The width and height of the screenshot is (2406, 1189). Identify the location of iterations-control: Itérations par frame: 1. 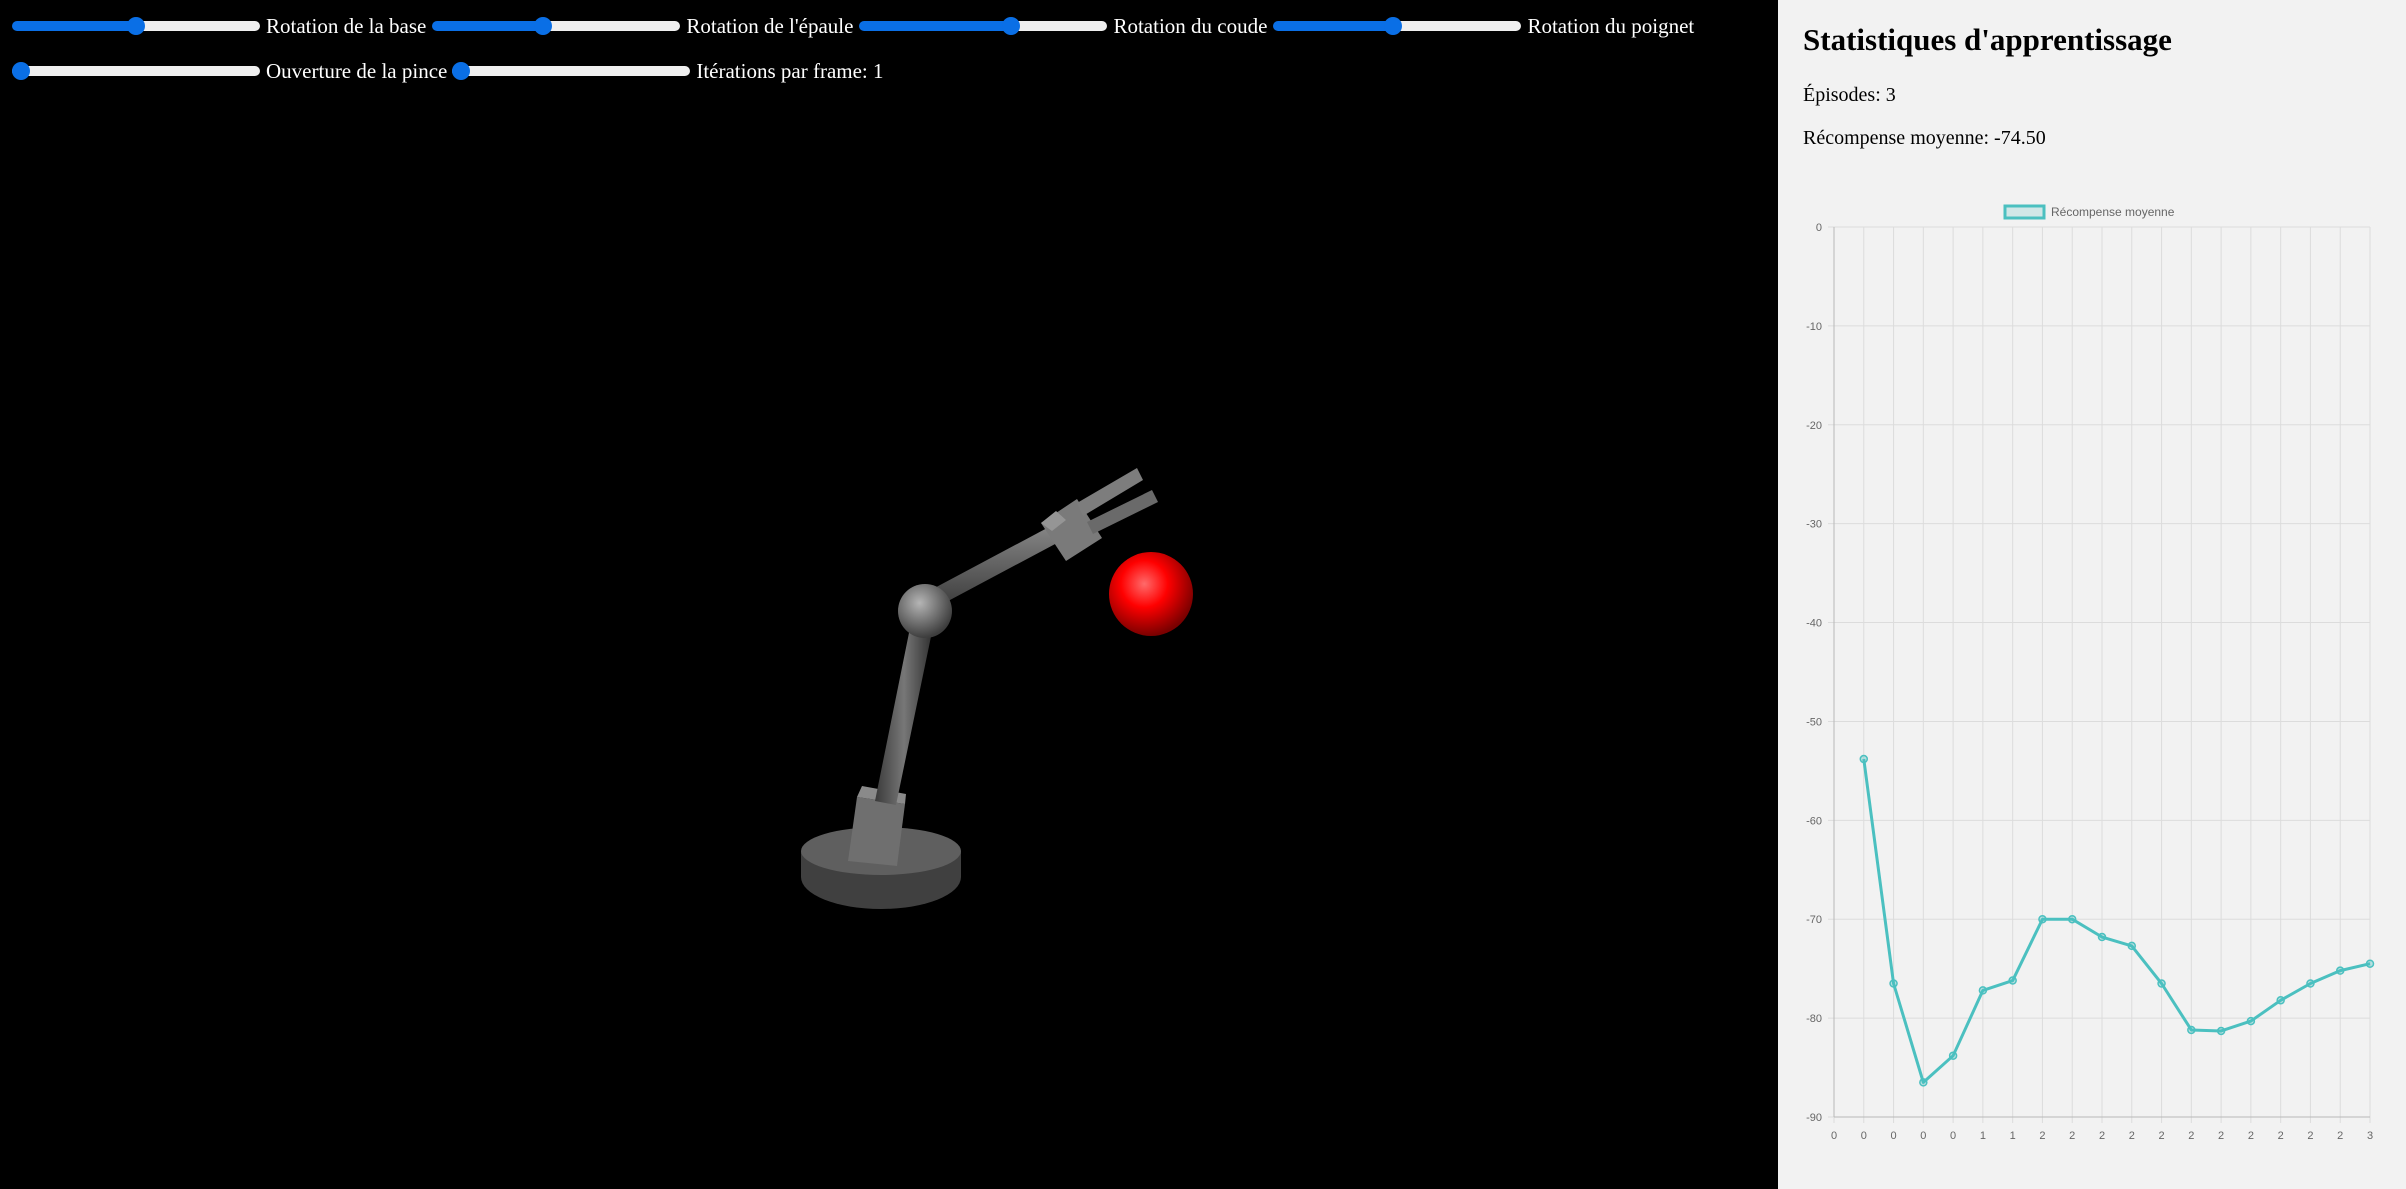
(668, 71).